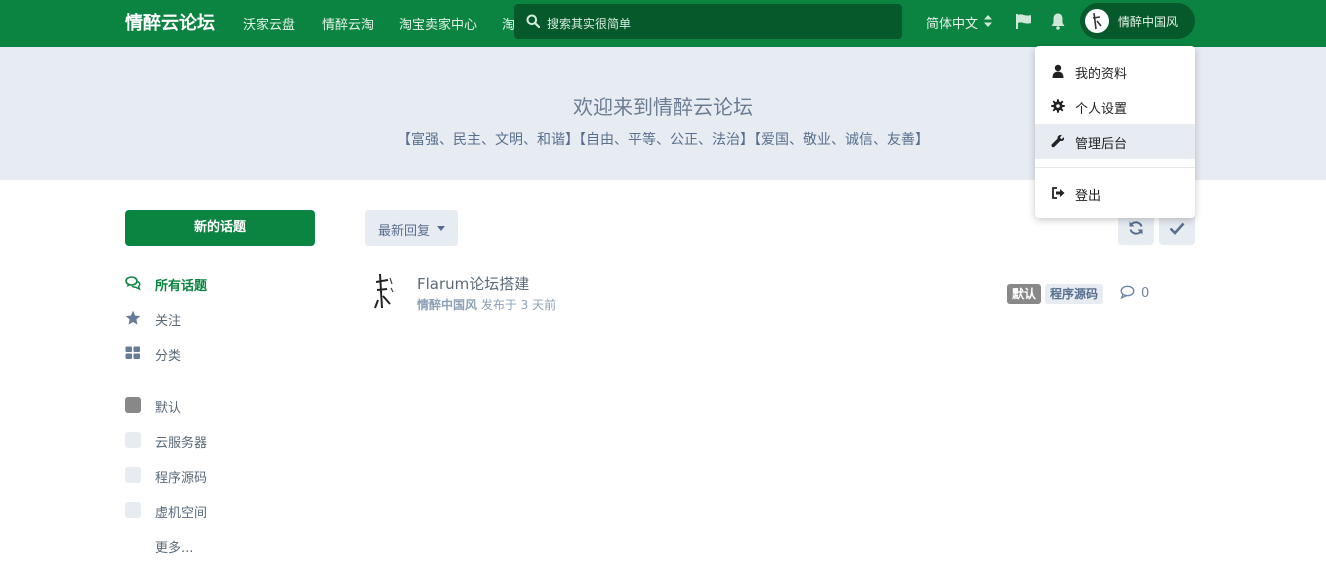  Describe the element at coordinates (589, 24) in the screenshot. I see `search-placeholder: 搜索其实很简单` at that location.